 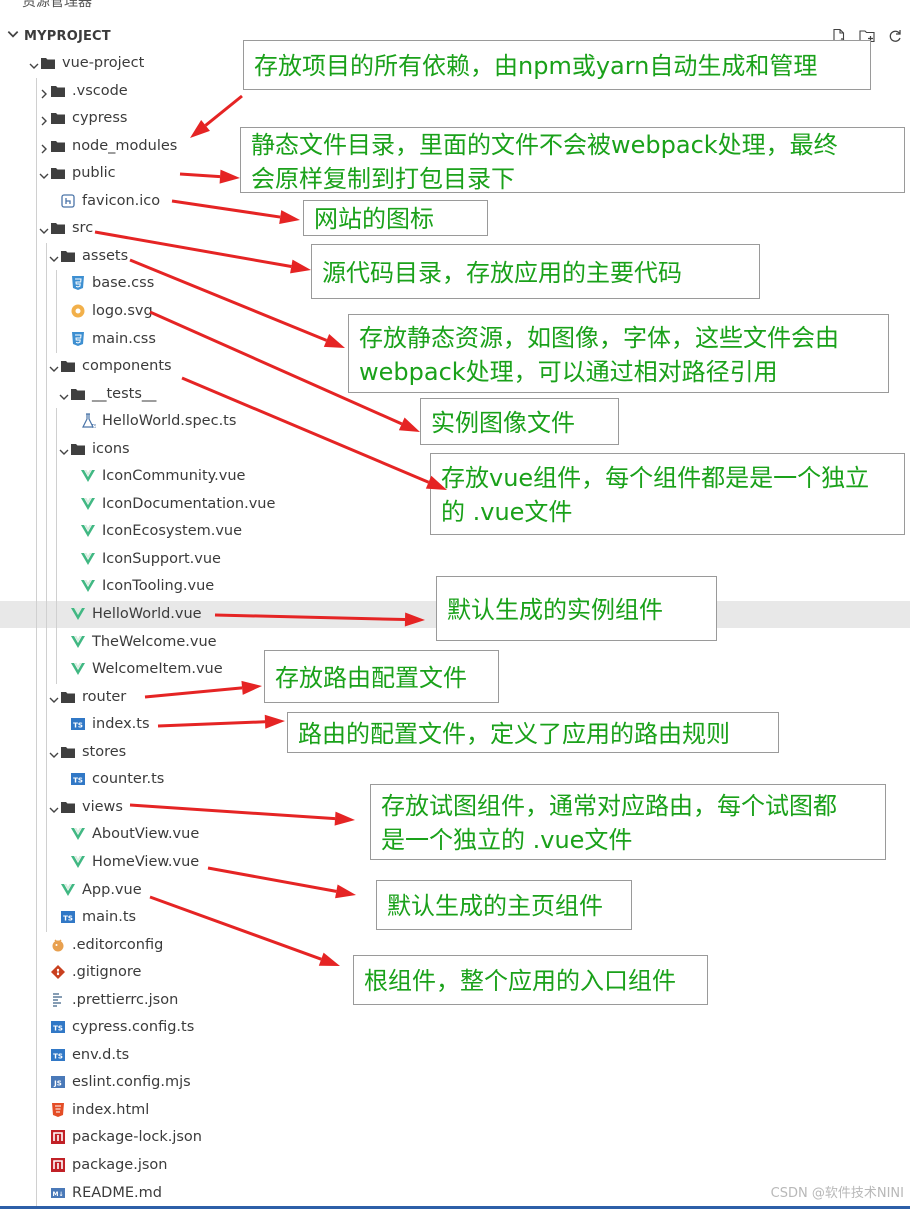 What do you see at coordinates (146, 834) in the screenshot?
I see `tree-item-label: AboutView.vue` at bounding box center [146, 834].